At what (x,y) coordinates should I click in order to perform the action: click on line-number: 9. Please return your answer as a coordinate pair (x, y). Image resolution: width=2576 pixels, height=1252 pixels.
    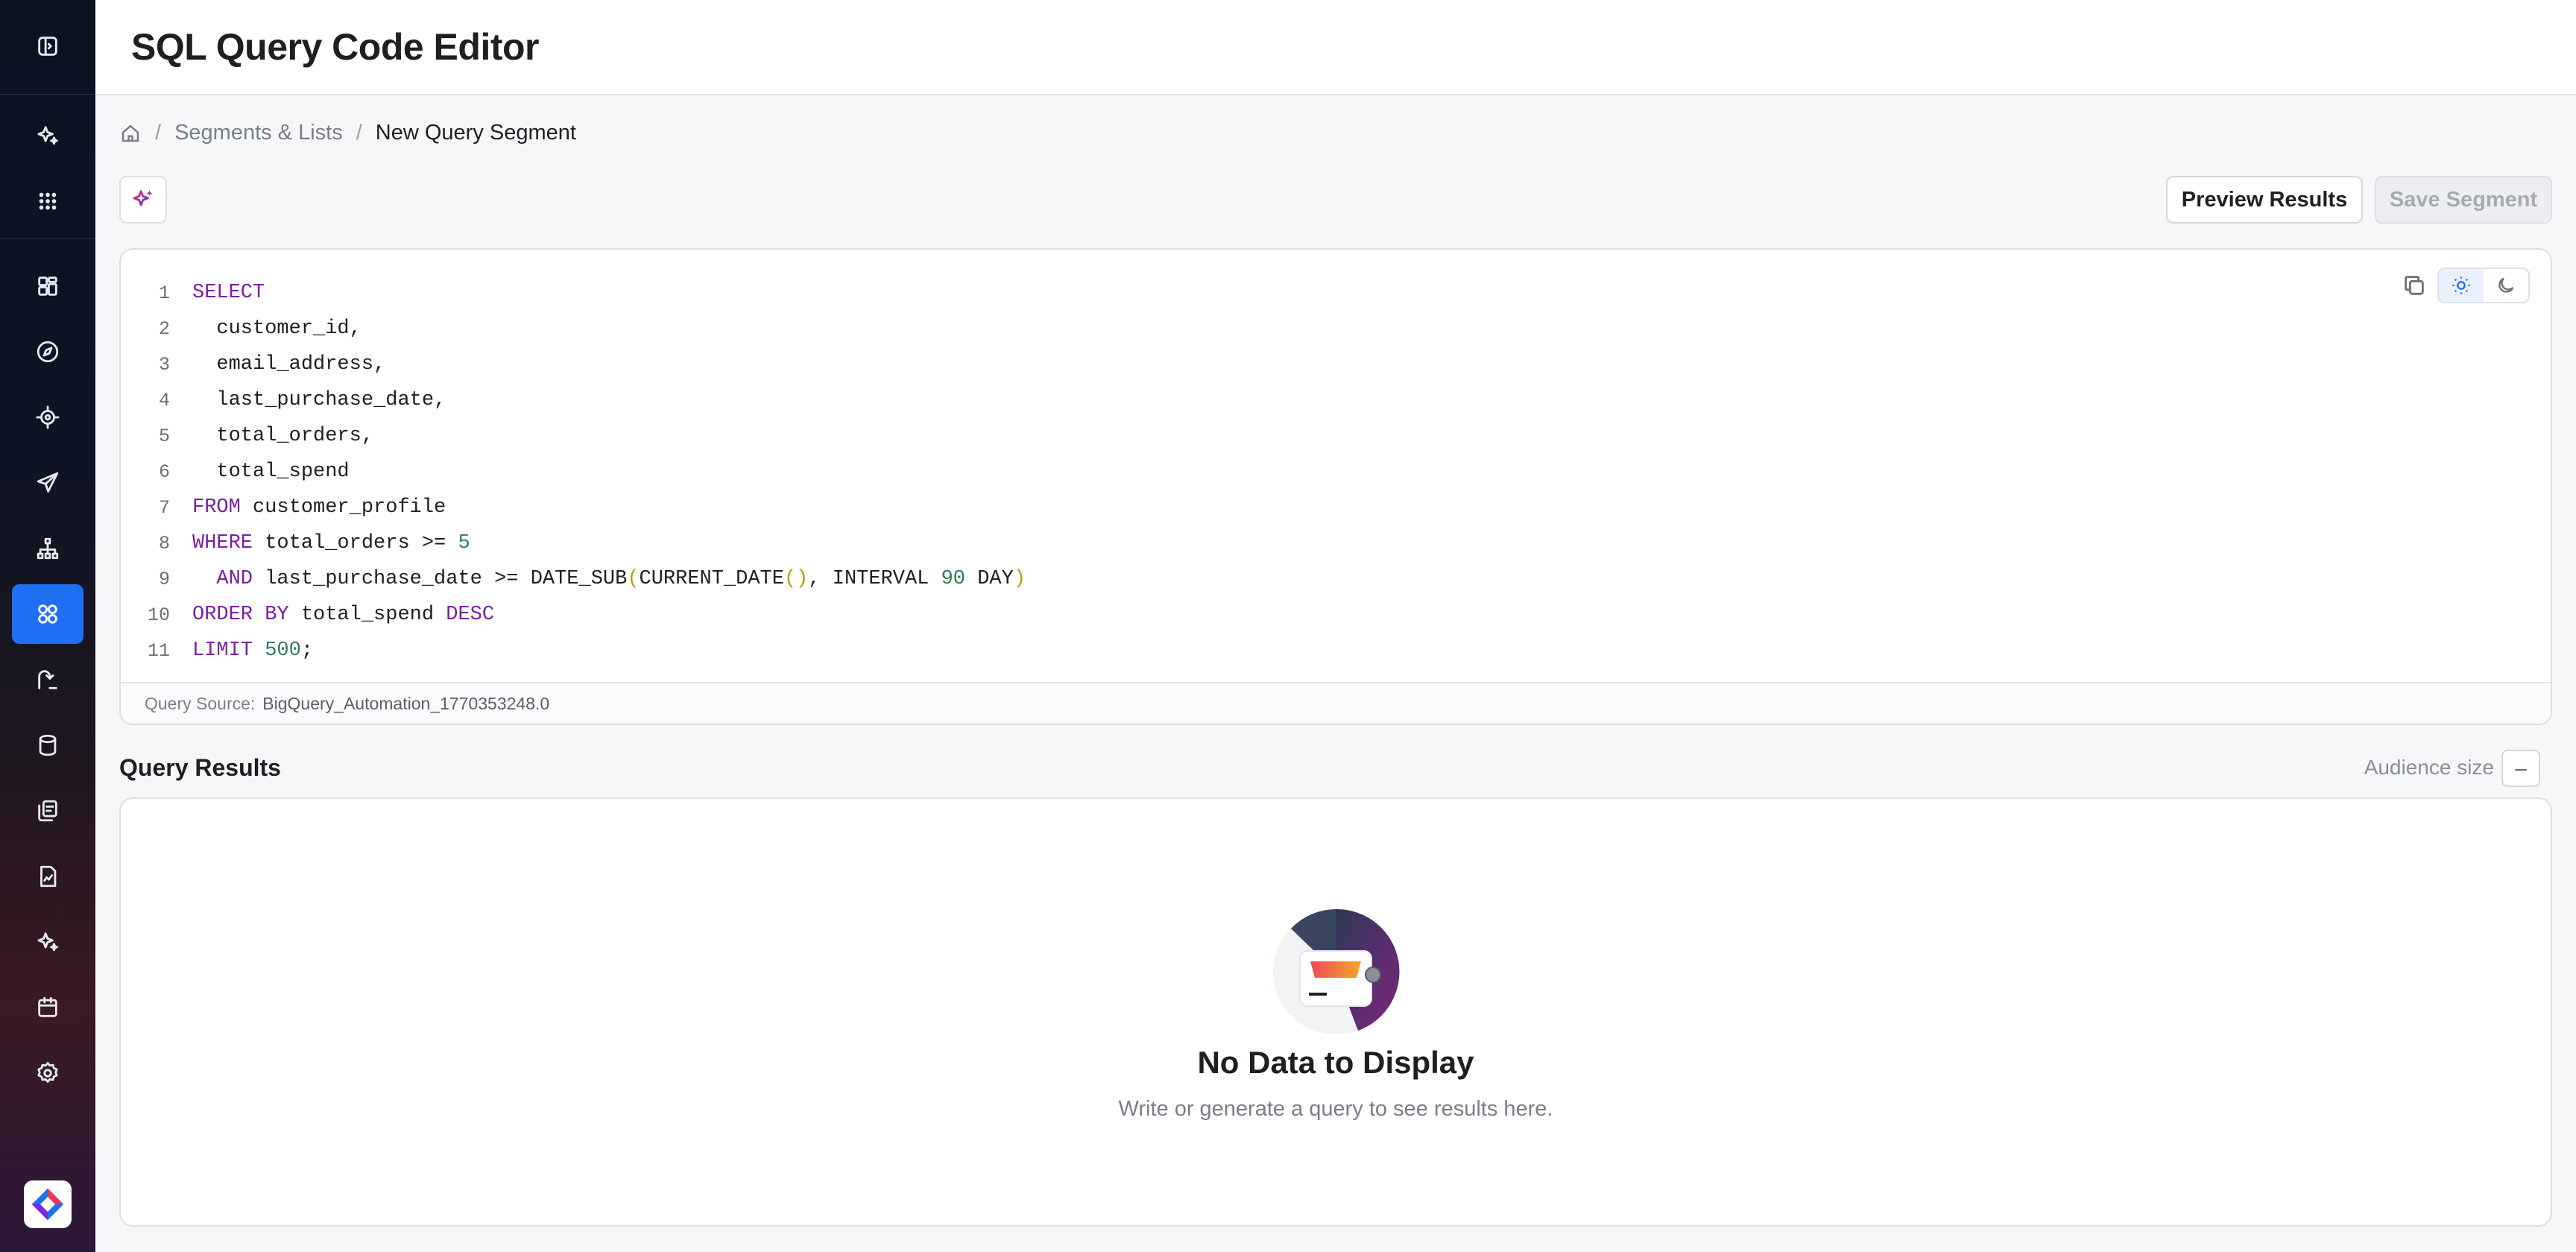
    Looking at the image, I should click on (164, 579).